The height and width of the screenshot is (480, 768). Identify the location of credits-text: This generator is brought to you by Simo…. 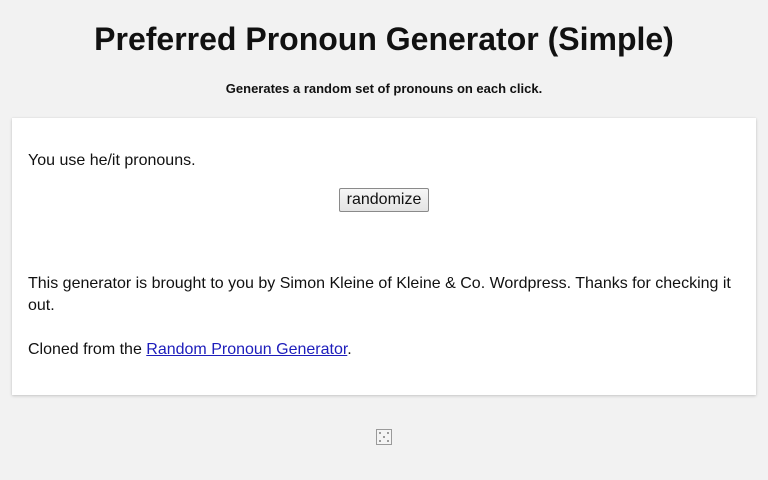
(379, 294).